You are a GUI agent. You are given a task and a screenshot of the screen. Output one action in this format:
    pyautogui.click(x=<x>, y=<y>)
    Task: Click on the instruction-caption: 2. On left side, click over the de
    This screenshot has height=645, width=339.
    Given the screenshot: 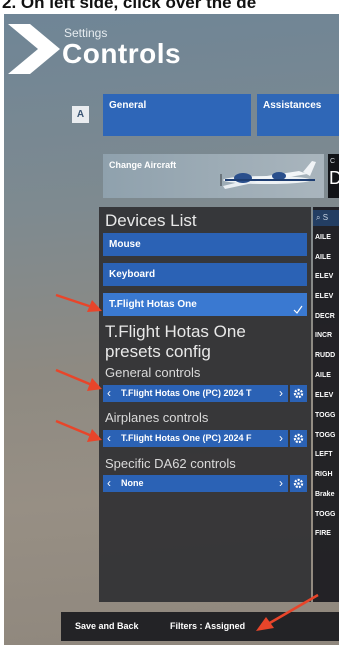 What is the action you would take?
    pyautogui.click(x=169, y=7)
    